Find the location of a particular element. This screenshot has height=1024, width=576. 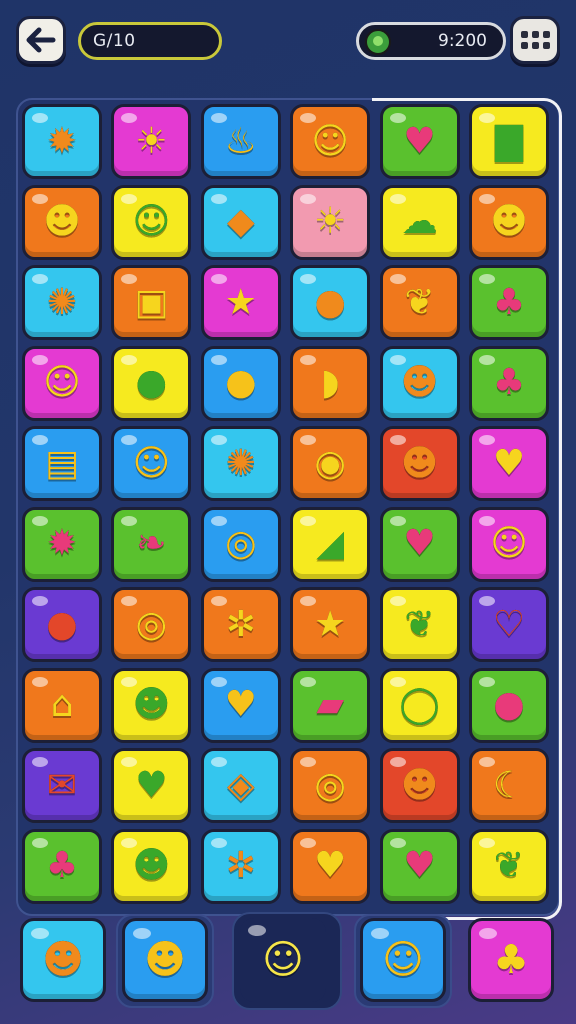

grid-menu-icon is located at coordinates (524, 34).